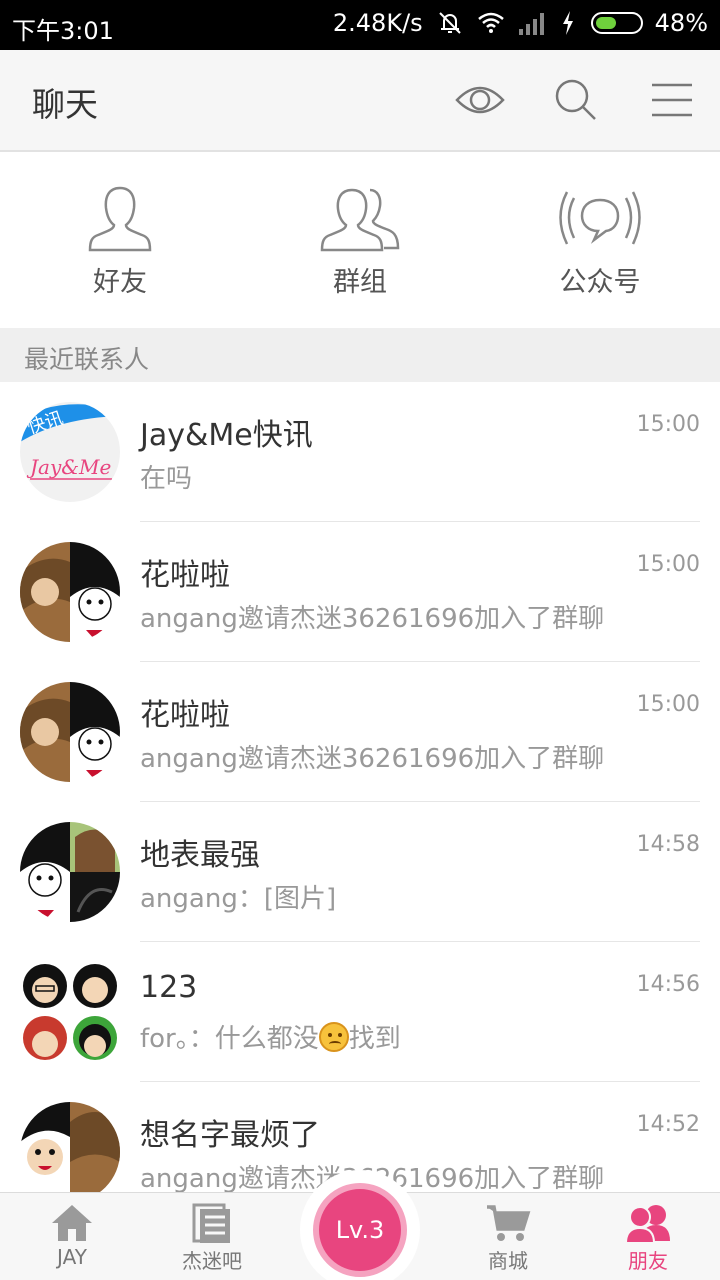  I want to click on home-icon, so click(72, 1223).